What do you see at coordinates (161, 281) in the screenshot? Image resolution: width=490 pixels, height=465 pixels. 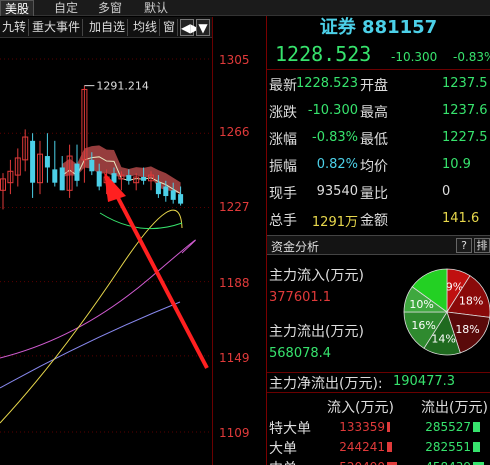 I see `annotation-arrow-line` at bounding box center [161, 281].